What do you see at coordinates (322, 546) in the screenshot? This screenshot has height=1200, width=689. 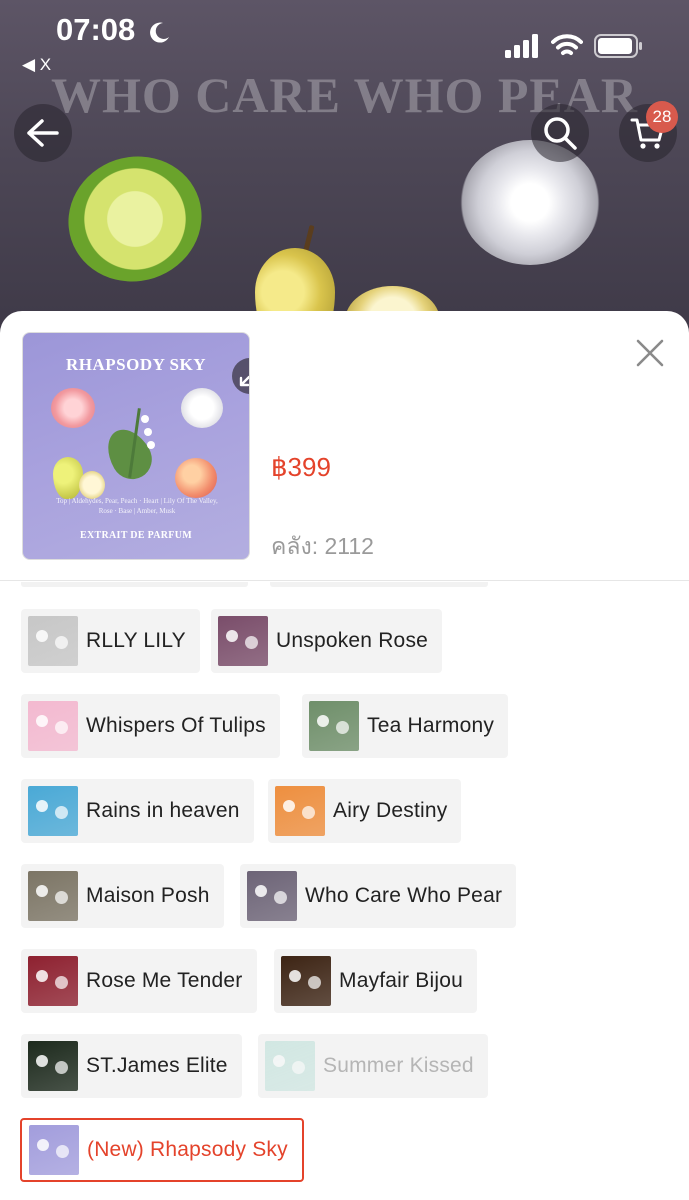 I see `stock-count: คลัง: 2112` at bounding box center [322, 546].